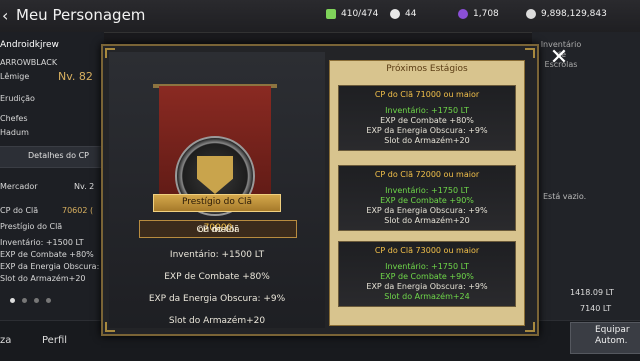 This screenshot has height=361, width=640. I want to click on stage-bonus-line: EXP de Combate +80%, so click(427, 120).